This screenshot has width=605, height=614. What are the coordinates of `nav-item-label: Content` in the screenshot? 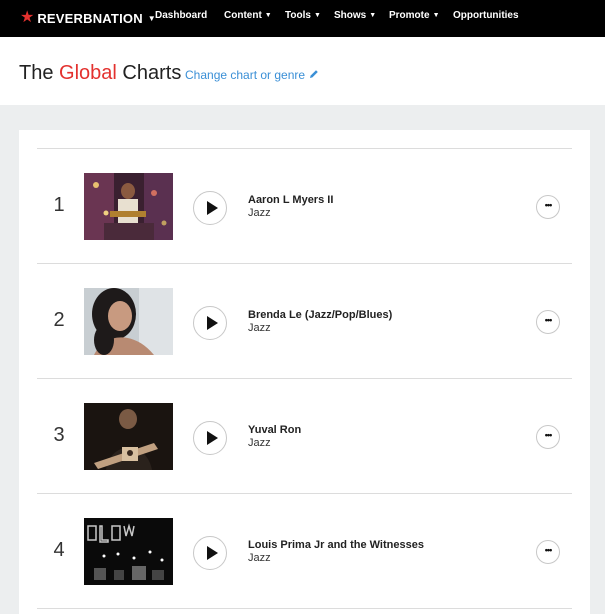 It's located at (243, 15).